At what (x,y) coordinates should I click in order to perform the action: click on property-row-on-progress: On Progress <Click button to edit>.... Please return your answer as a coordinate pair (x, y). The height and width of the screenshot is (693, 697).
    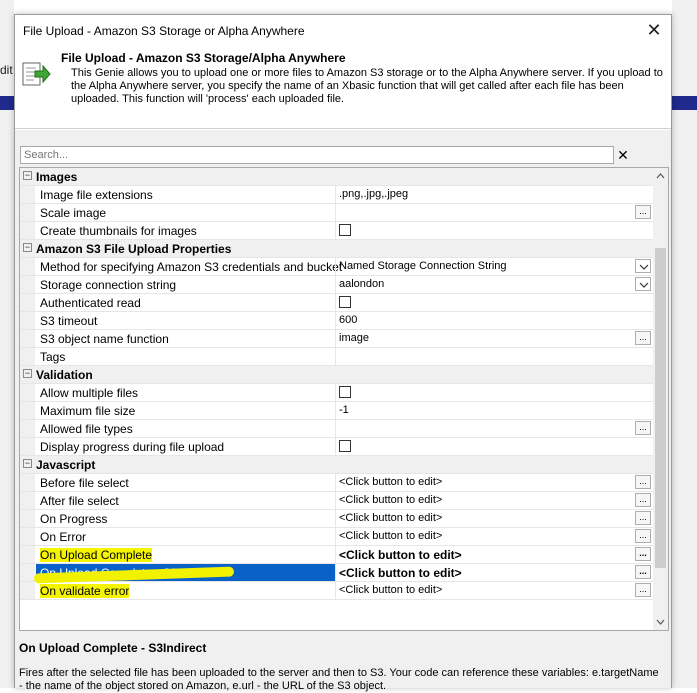
    Looking at the image, I should click on (336, 519).